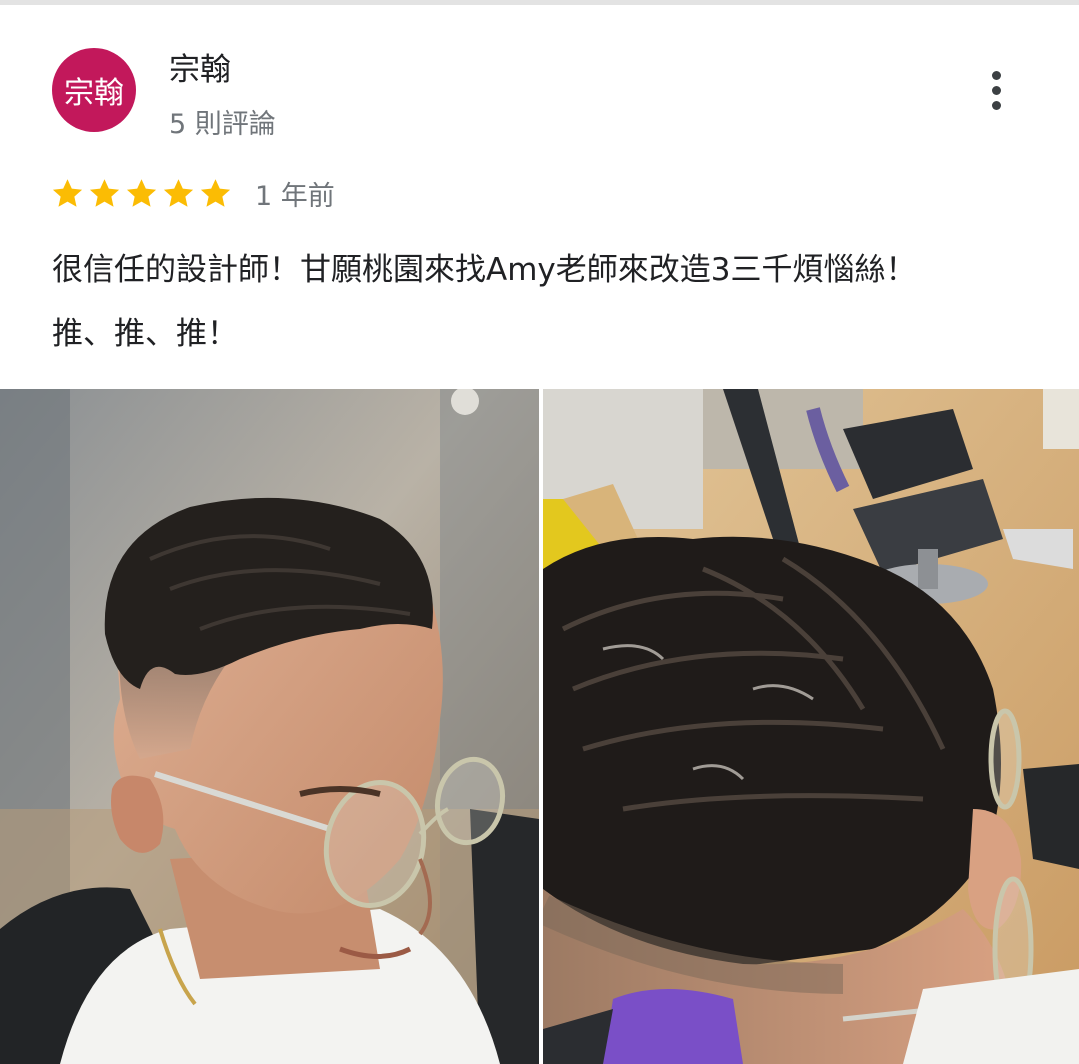 This screenshot has width=1079, height=1064. I want to click on review-count: 5 則評論, so click(222, 124).